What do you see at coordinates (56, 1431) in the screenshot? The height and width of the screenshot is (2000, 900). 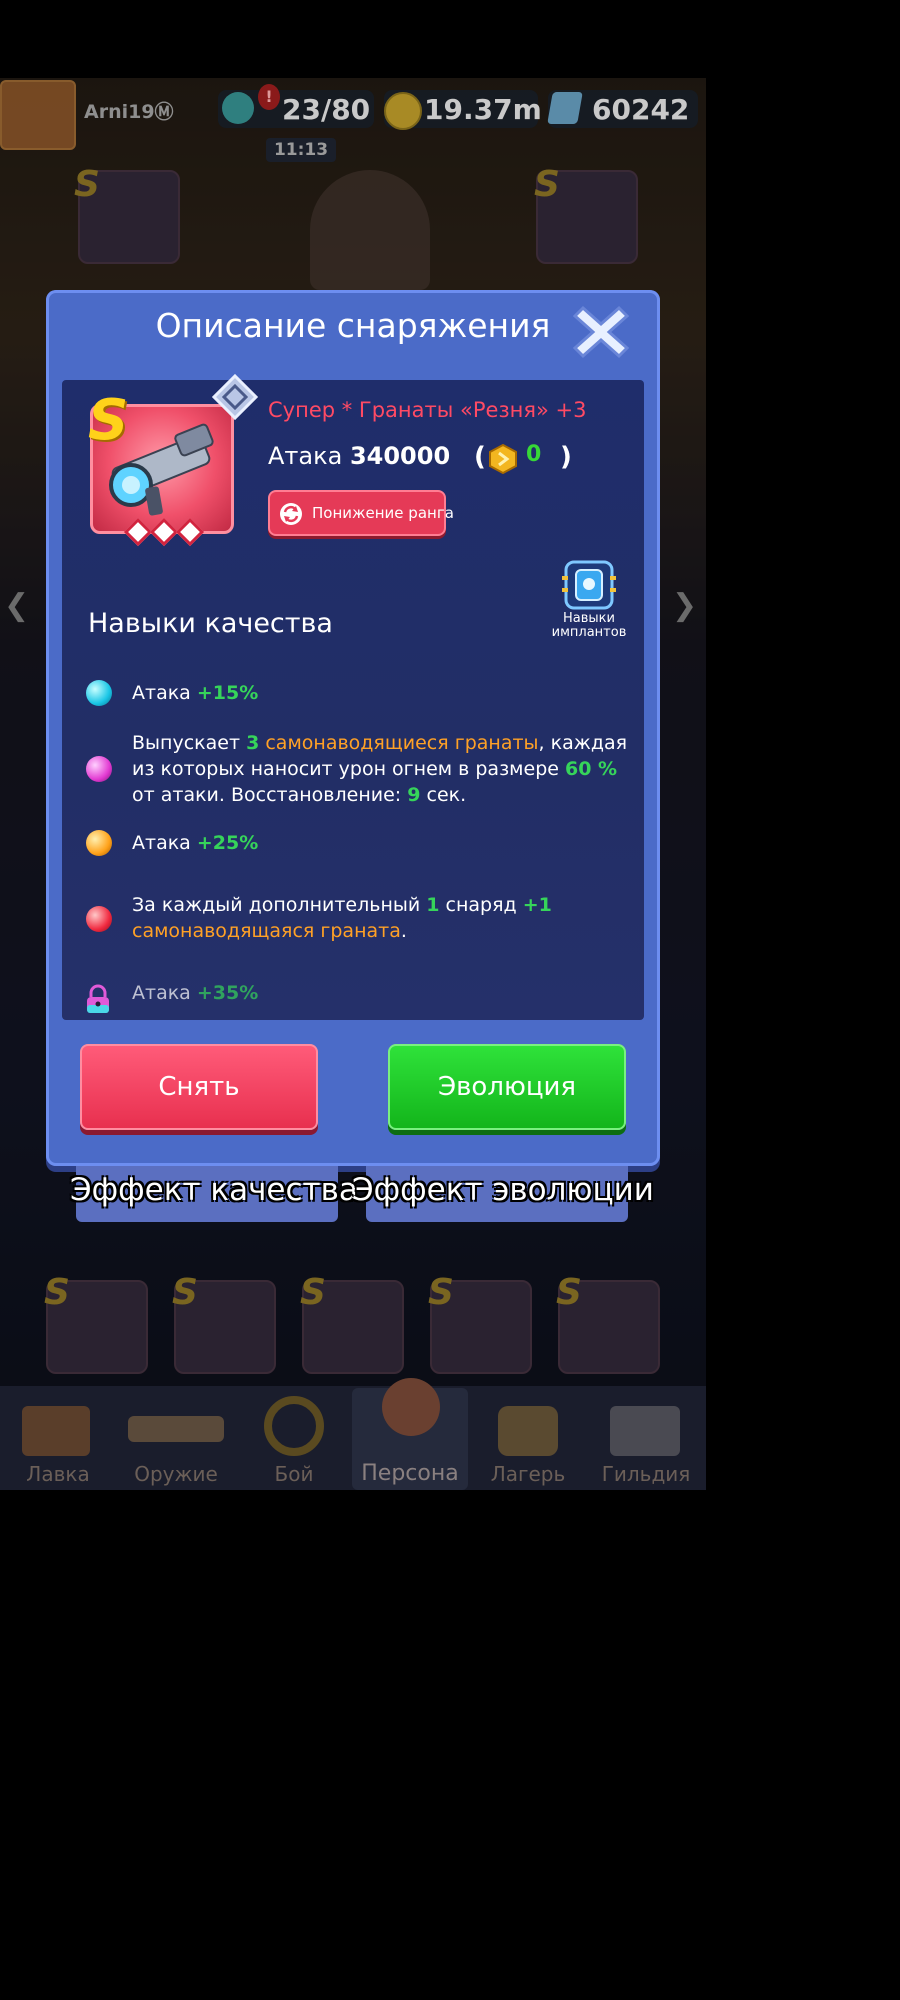 I see `shop-icon` at bounding box center [56, 1431].